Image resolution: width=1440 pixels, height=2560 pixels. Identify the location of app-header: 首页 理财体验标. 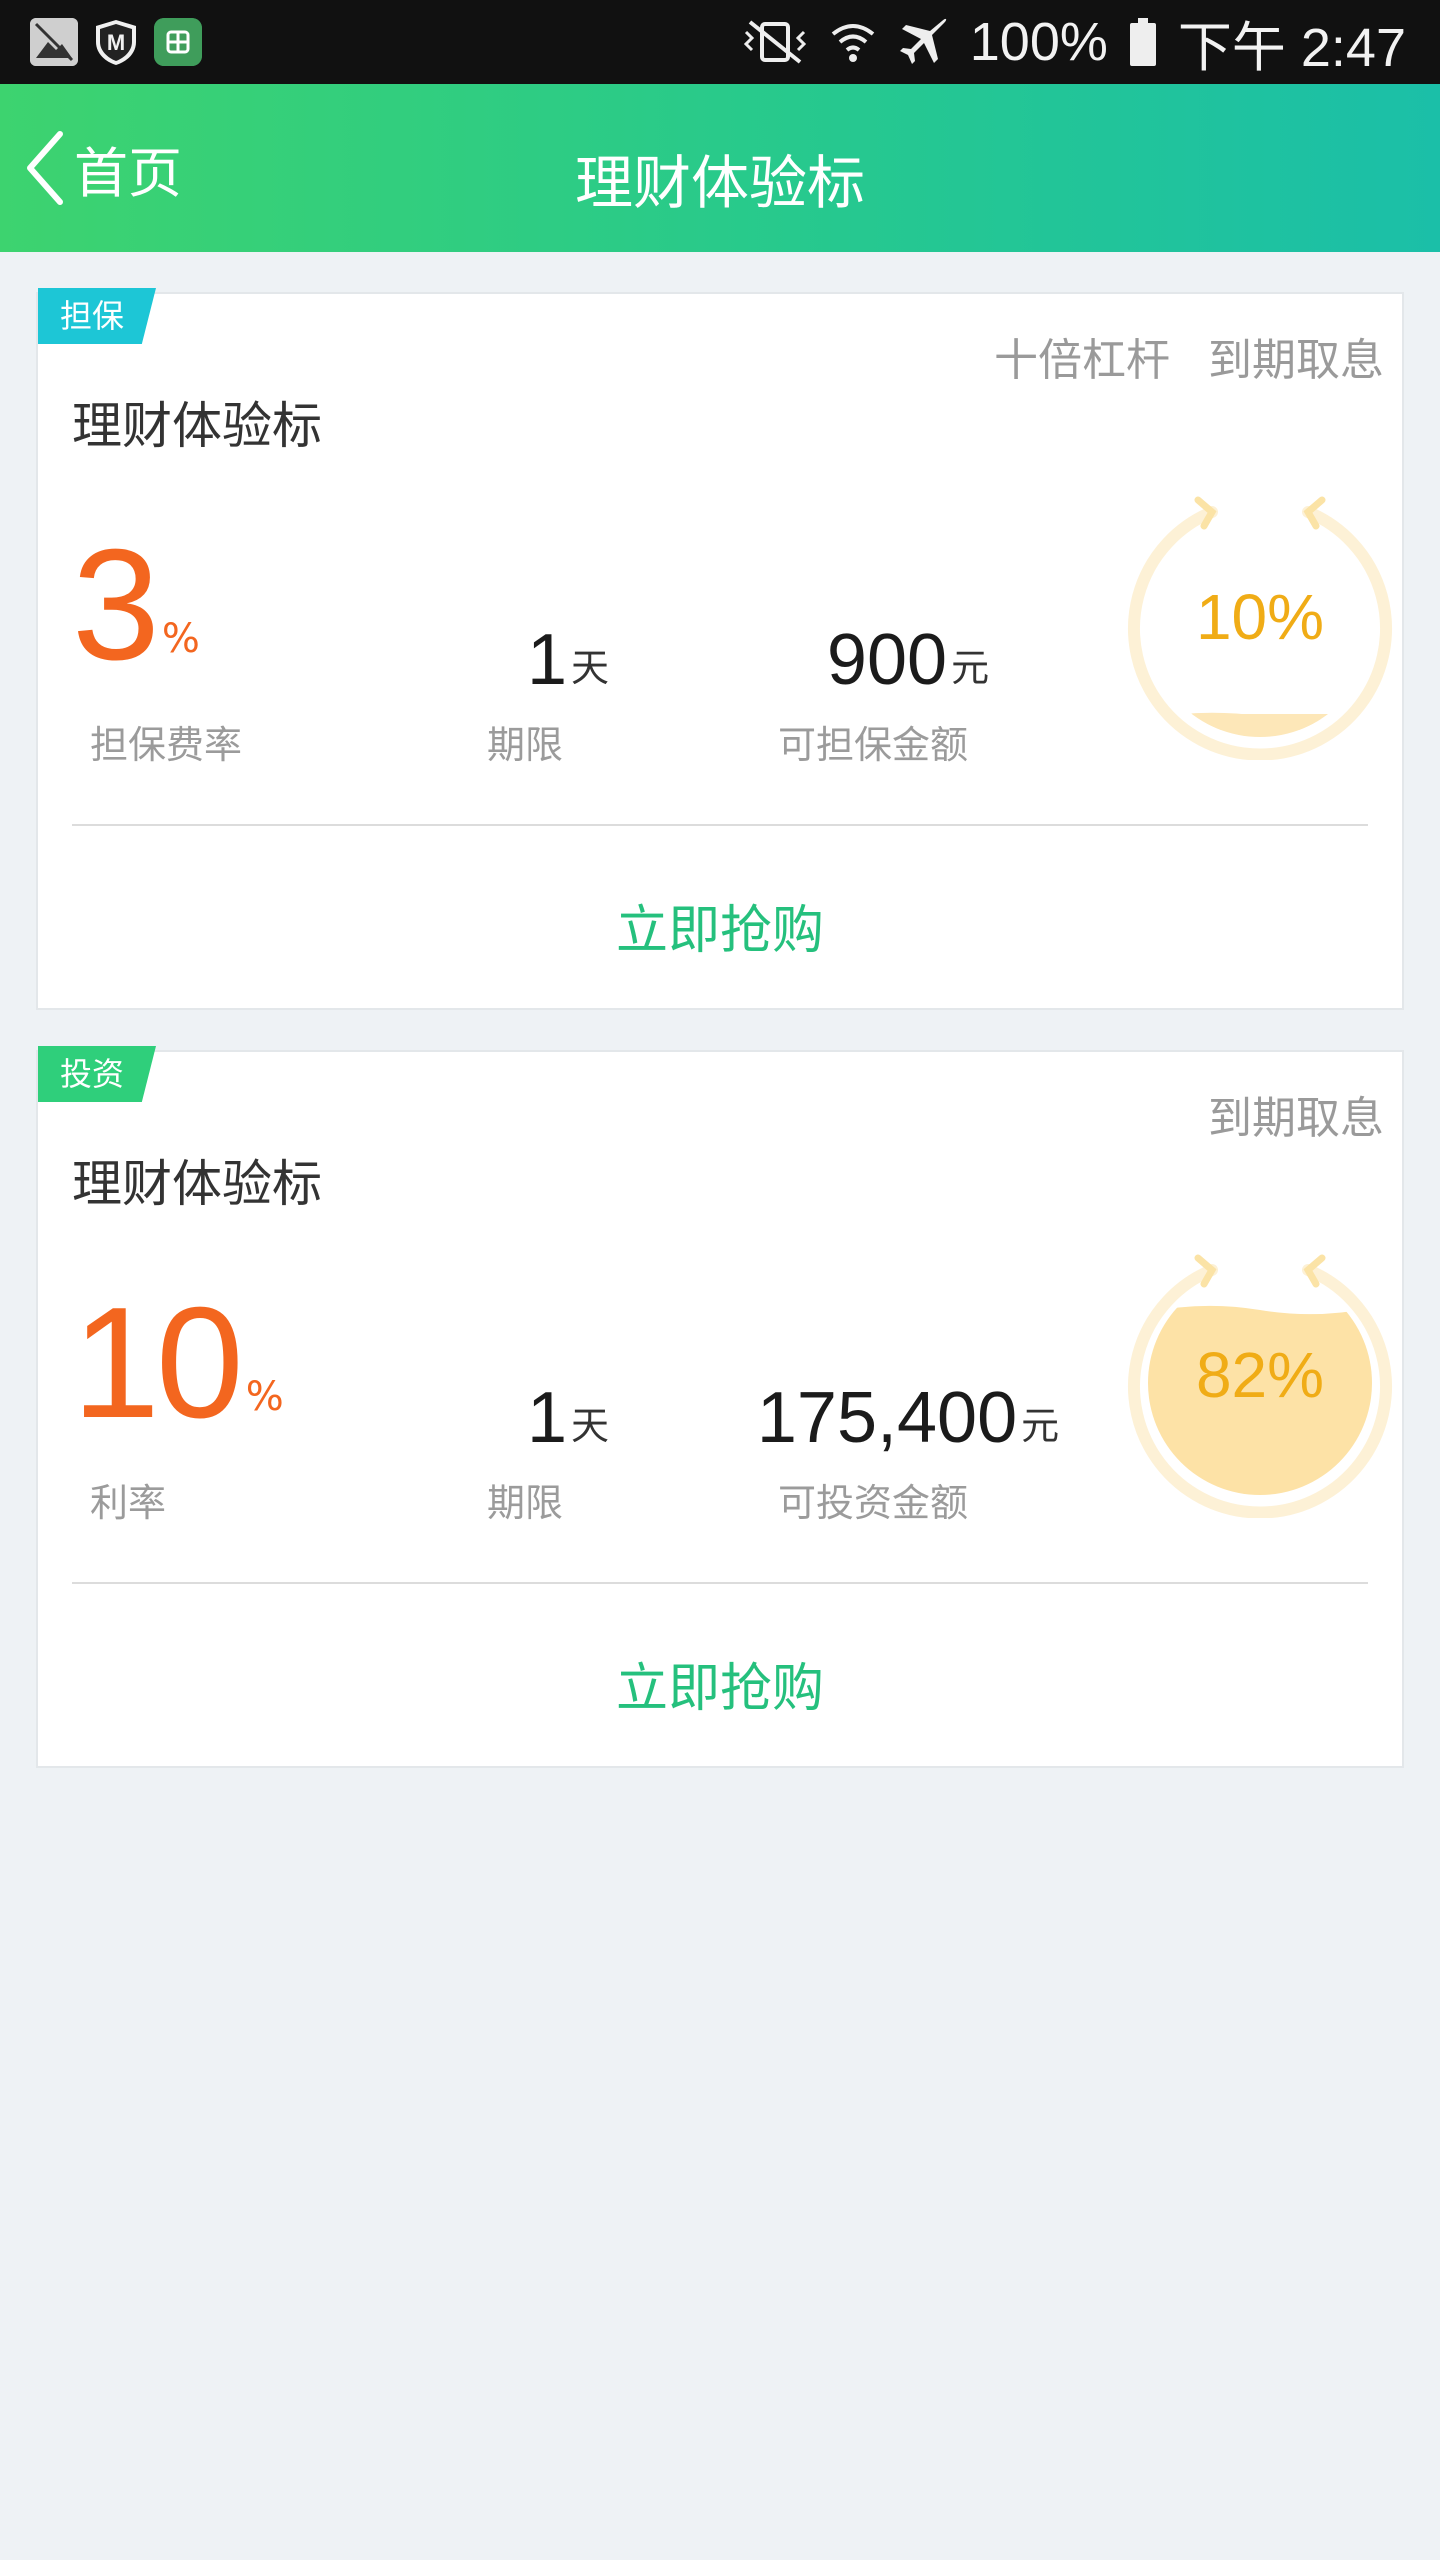
(720, 168).